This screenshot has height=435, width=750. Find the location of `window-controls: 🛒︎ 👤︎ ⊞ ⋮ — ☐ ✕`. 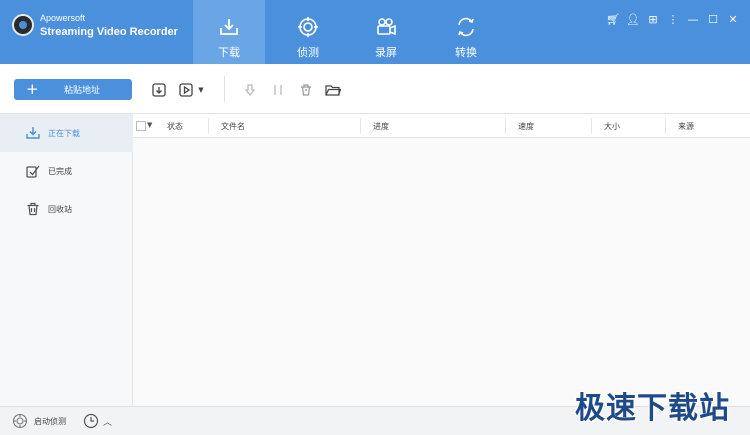

window-controls: 🛒︎ 👤︎ ⊞ ⋮ — ☐ ✕ is located at coordinates (673, 19).